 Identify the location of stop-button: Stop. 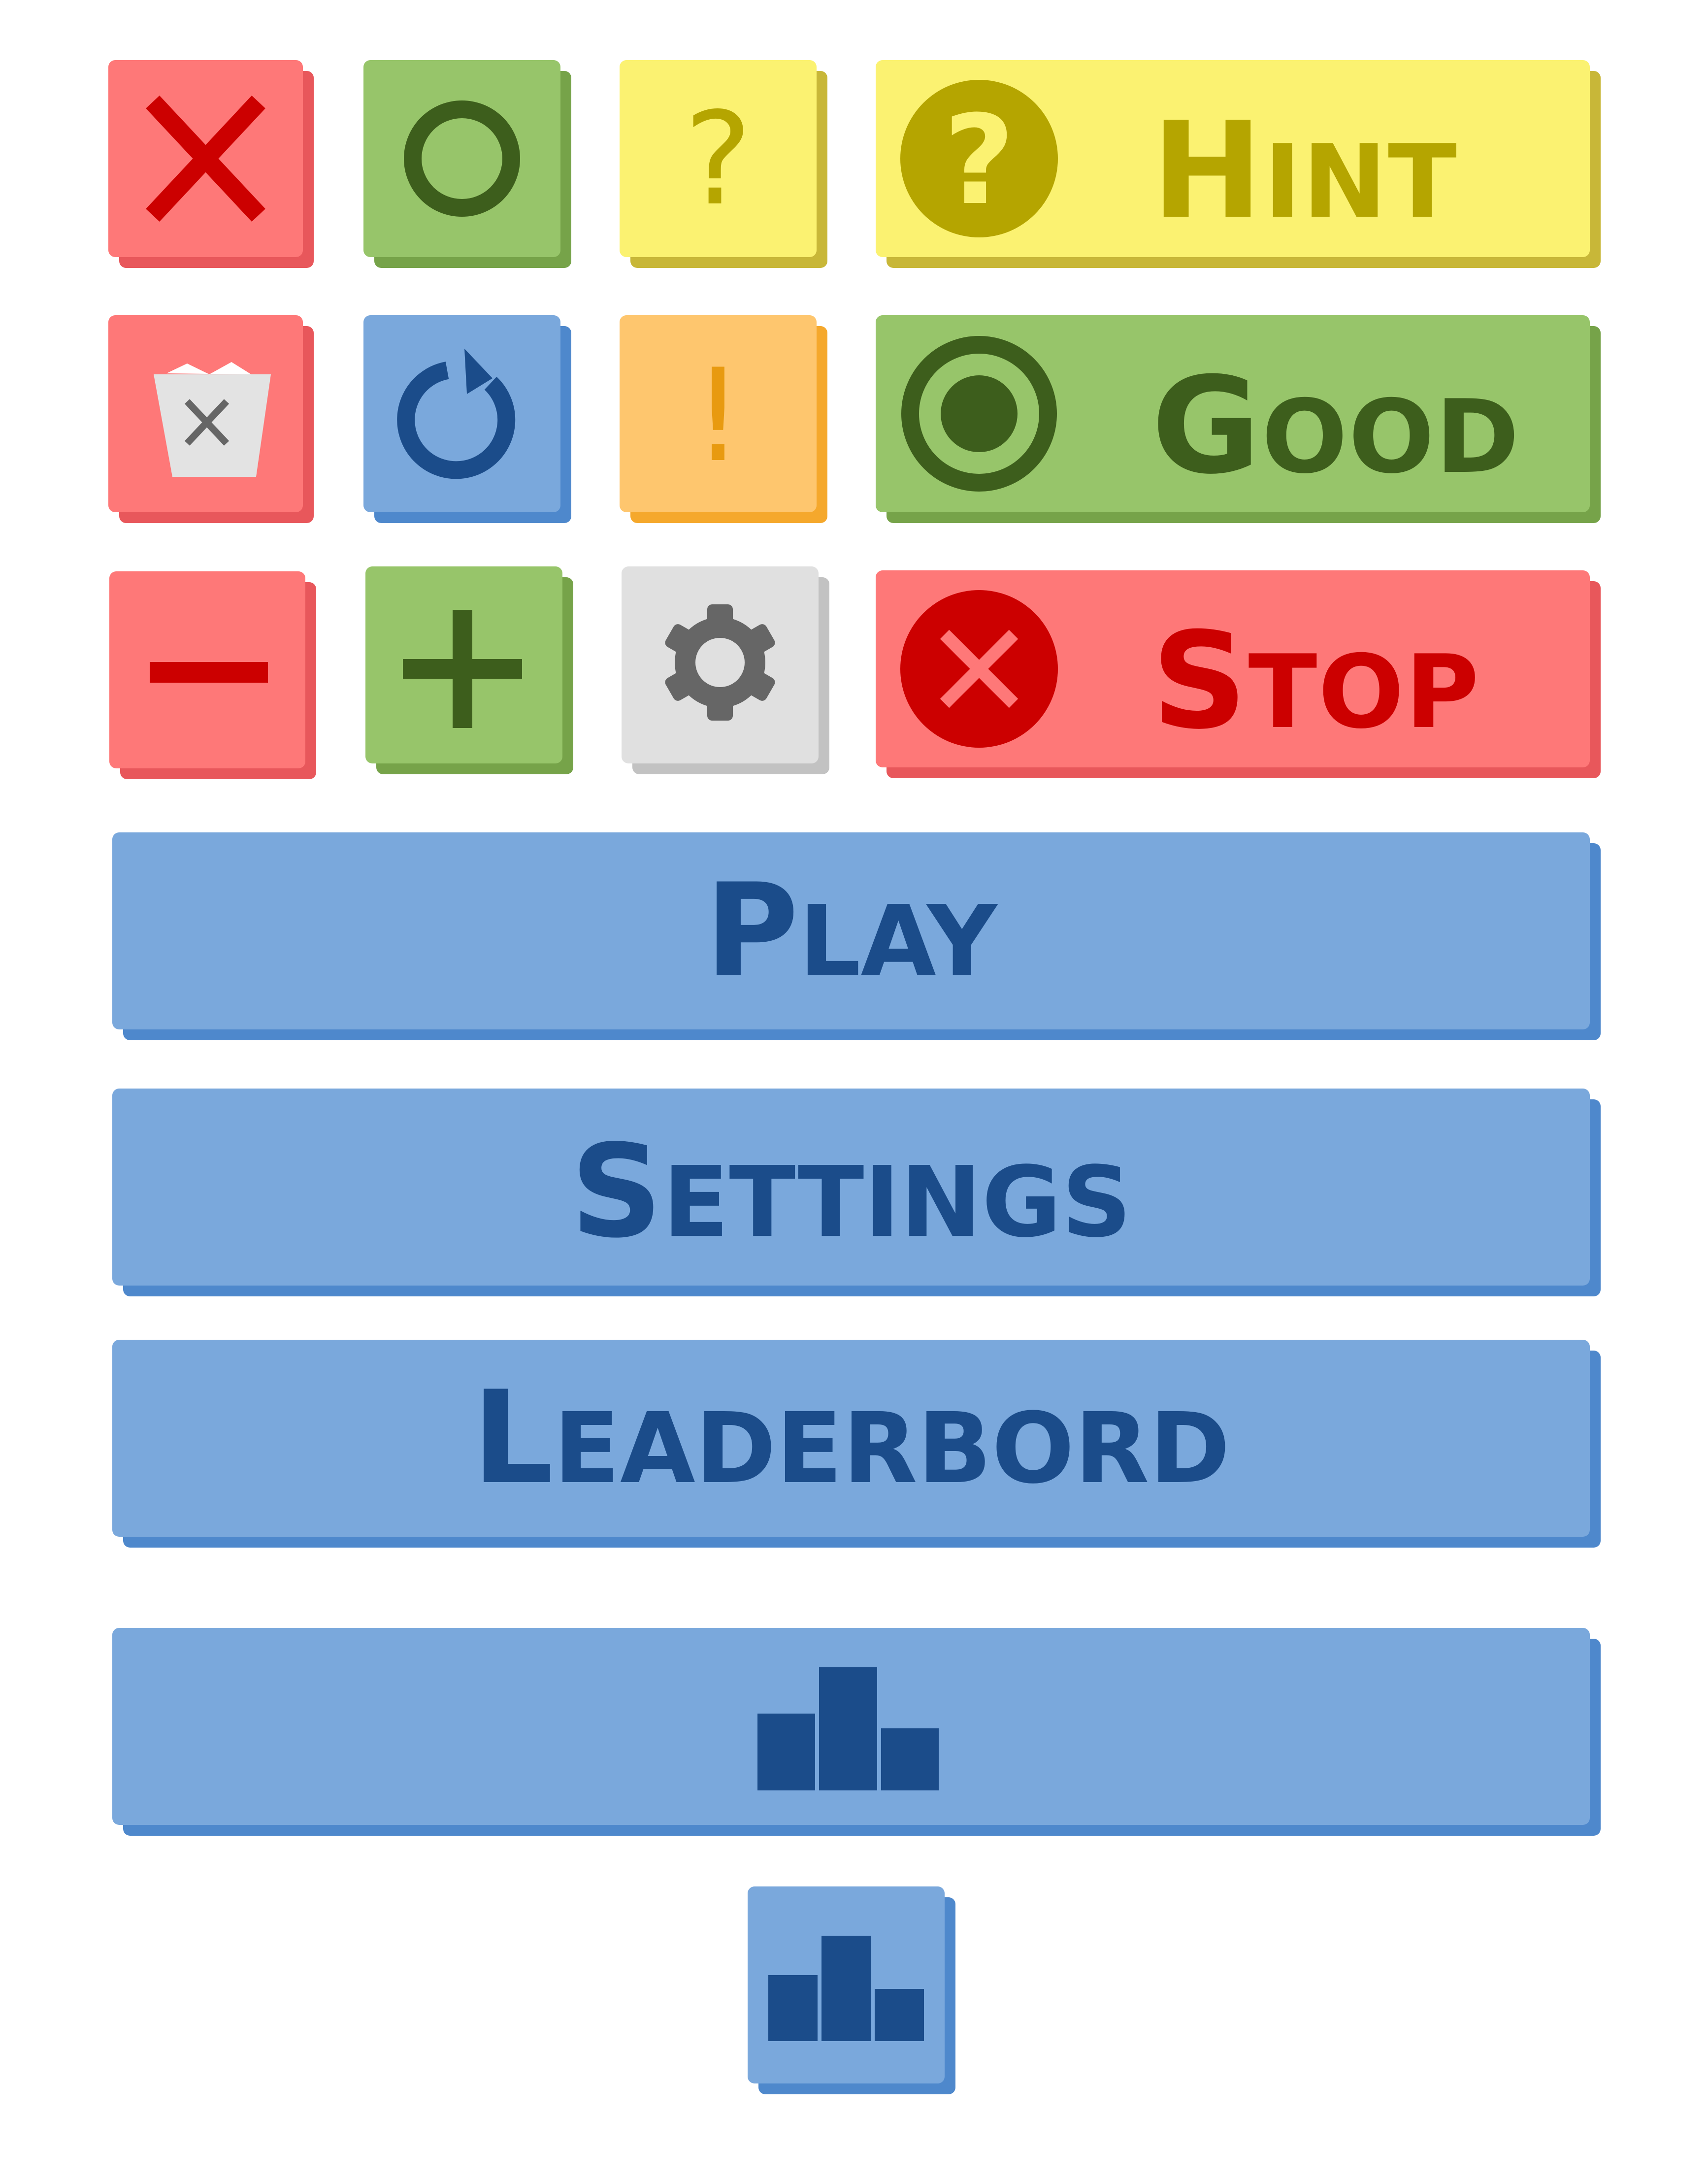
(1238, 674).